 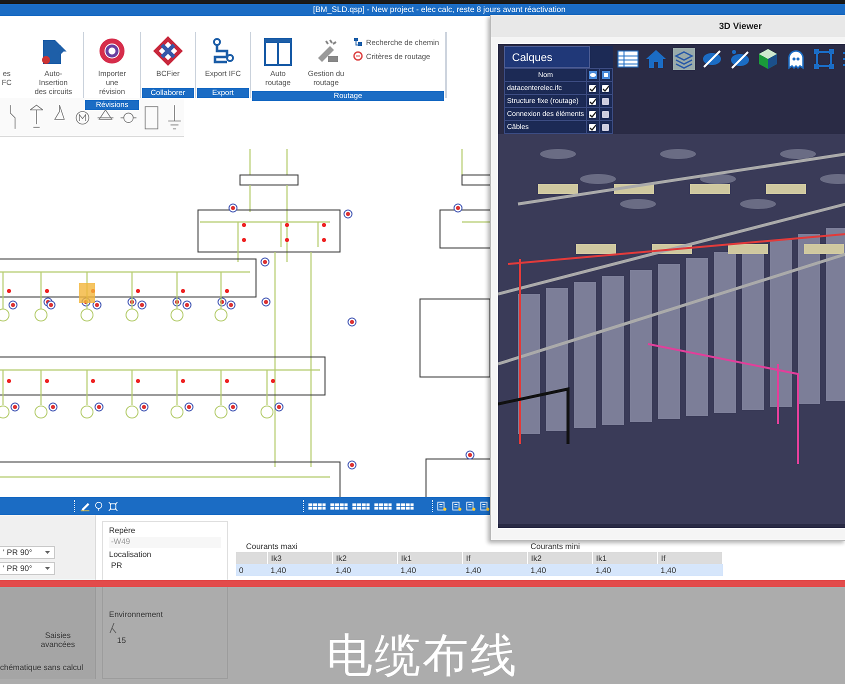 What do you see at coordinates (168, 51) in the screenshot?
I see `diamond-logo-icon` at bounding box center [168, 51].